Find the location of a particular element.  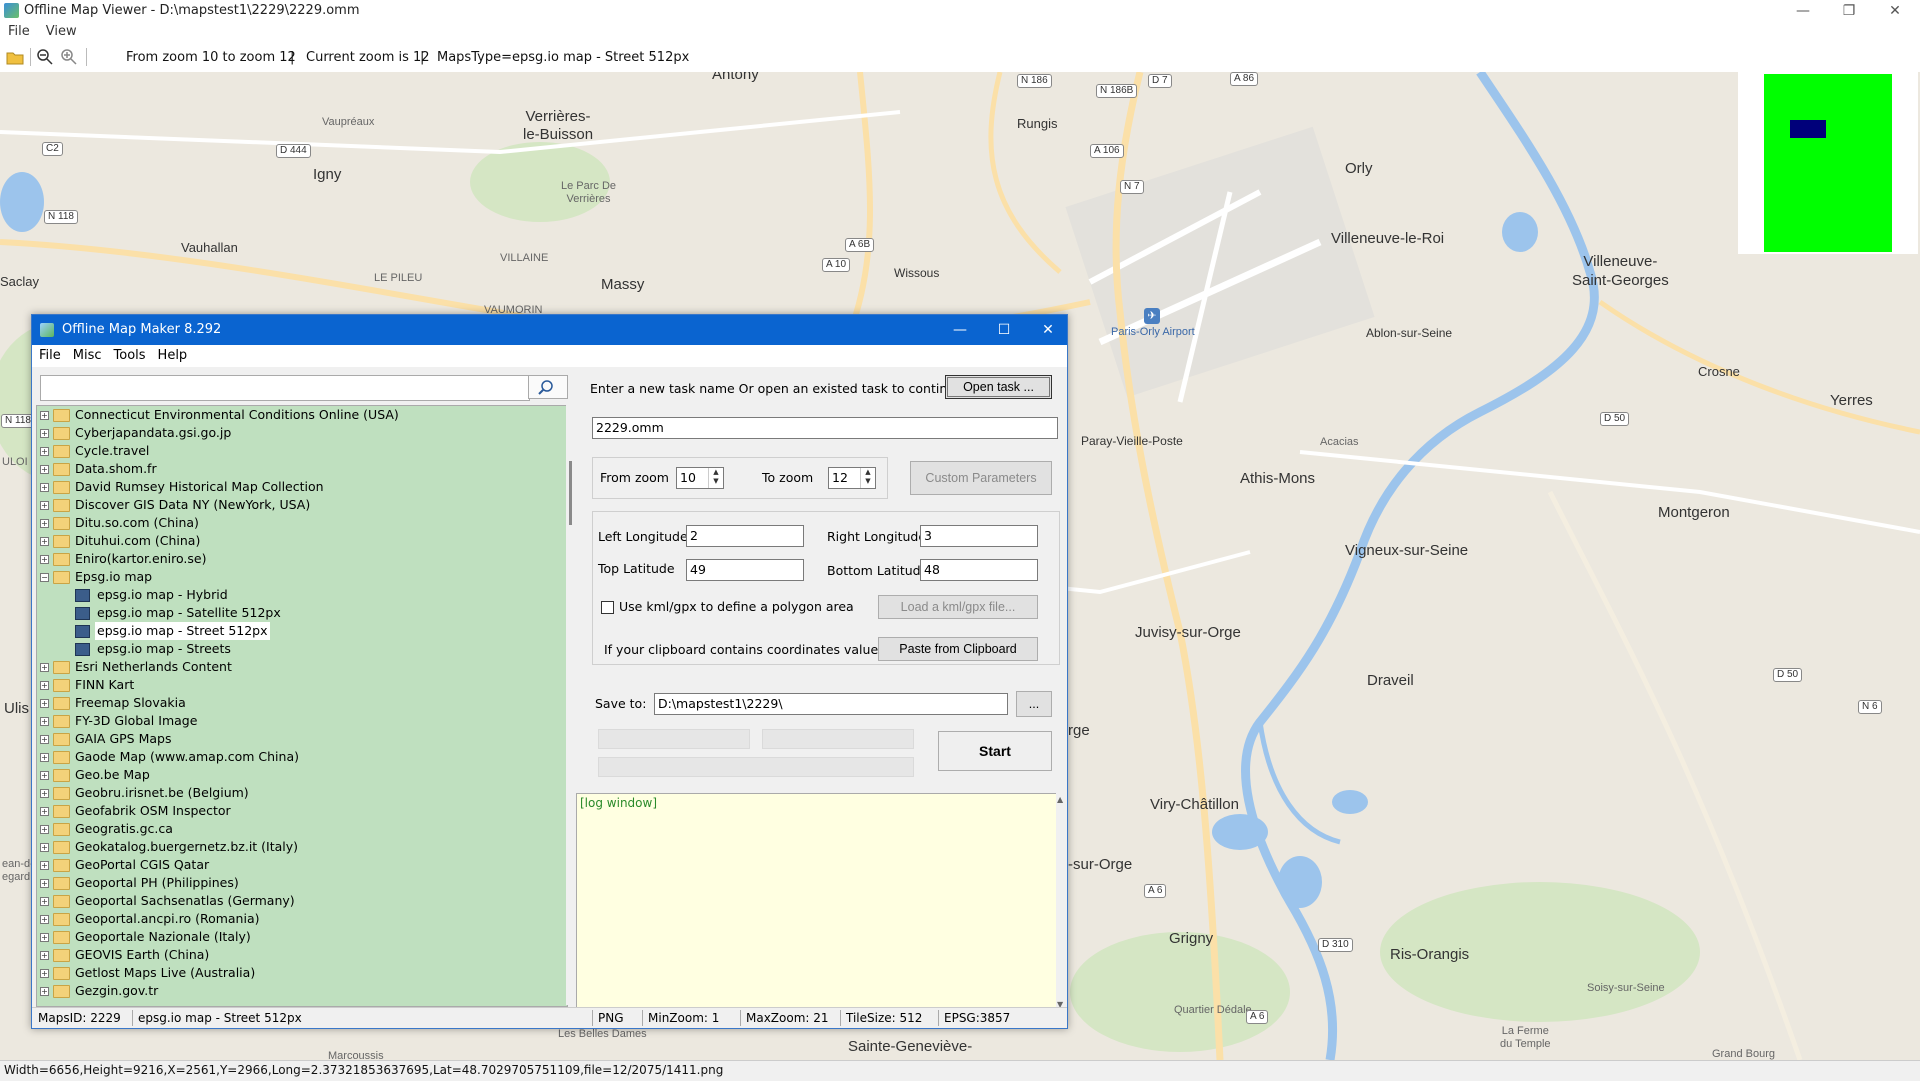

tree-folder-item: + Eniro(kartor.eniro.se) is located at coordinates (302, 559).